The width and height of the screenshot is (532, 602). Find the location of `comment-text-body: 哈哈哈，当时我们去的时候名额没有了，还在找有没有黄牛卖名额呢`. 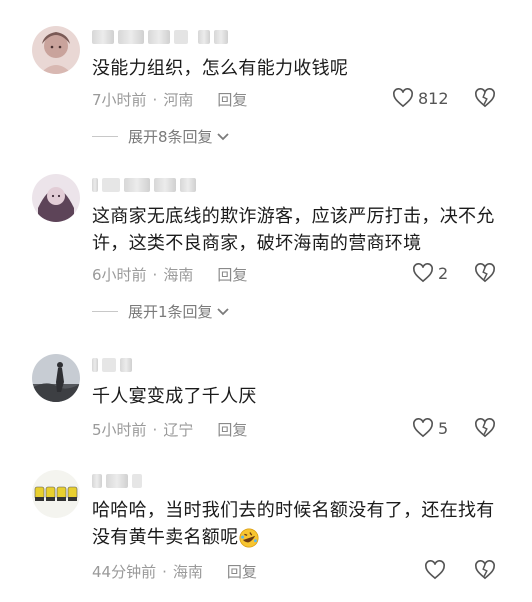

comment-text-body: 哈哈哈，当时我们去的时候名额没有了，还在找有没有黄牛卖名额呢 is located at coordinates (293, 524).